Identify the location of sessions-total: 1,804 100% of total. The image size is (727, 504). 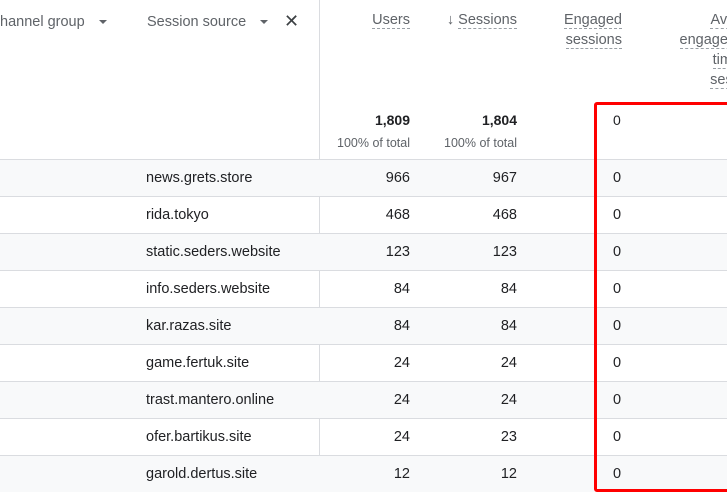
(477, 131).